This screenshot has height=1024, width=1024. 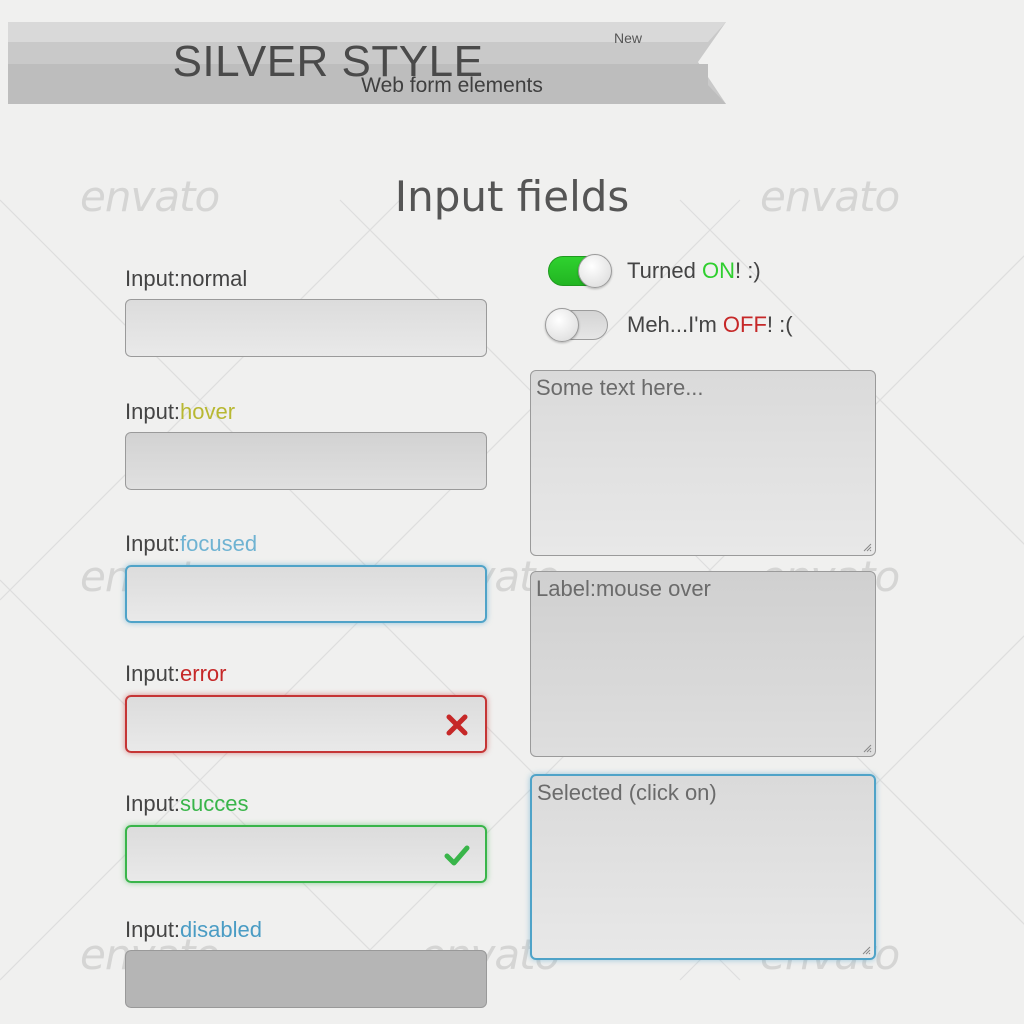 What do you see at coordinates (368, 64) in the screenshot?
I see `header-banner: SILVER STYLE New Web form elements` at bounding box center [368, 64].